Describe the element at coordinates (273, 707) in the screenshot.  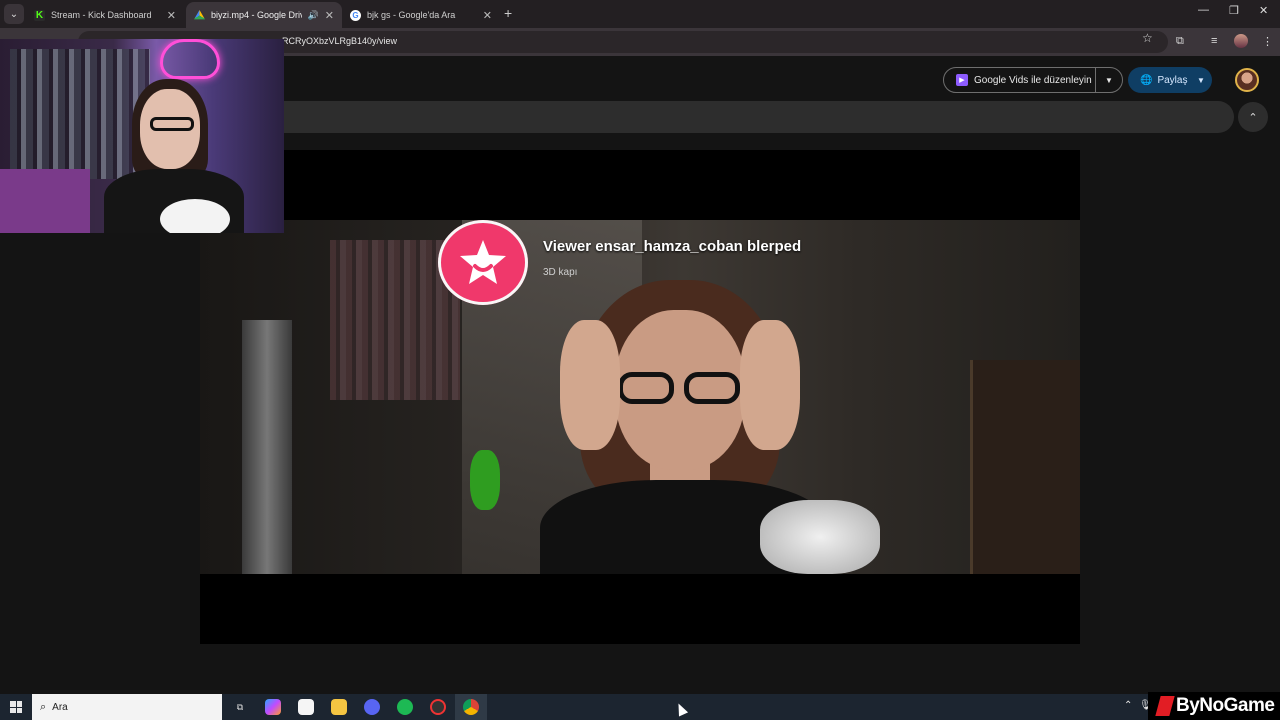
I see `copilot-icon` at that location.